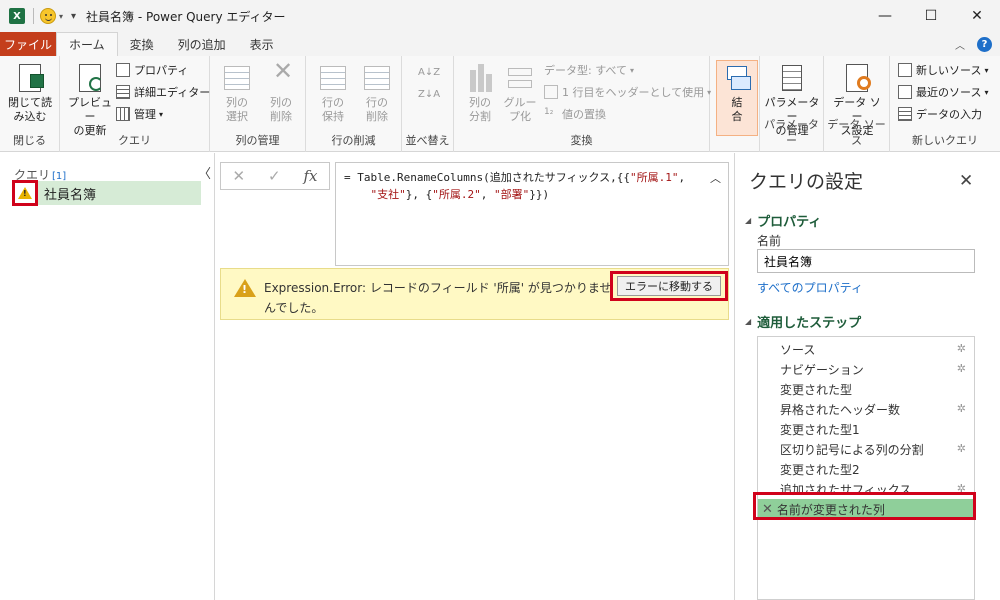 This screenshot has height=600, width=1000. I want to click on split-column-button: 列の 分割, so click(480, 93).